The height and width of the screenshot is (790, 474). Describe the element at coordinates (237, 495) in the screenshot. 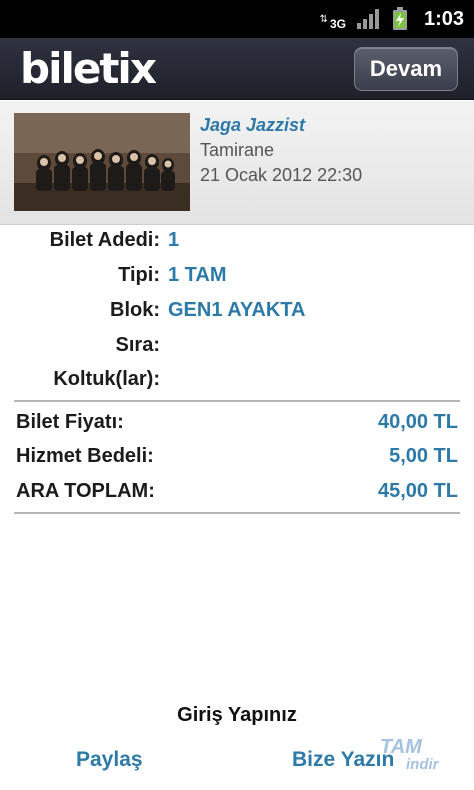

I see `subtotal-row: ARA TOPLAM: 45,00 TL` at that location.